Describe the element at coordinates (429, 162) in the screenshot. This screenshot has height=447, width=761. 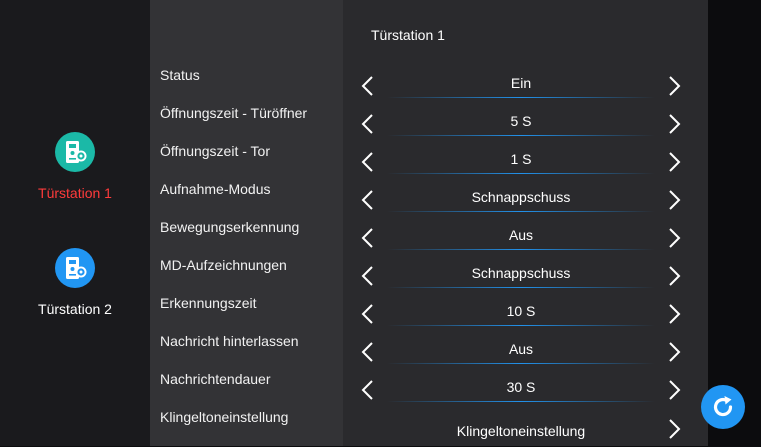
I see `setting-row-oeffnungszeit-tor: Öffnungszeit - Tor 1 S` at that location.